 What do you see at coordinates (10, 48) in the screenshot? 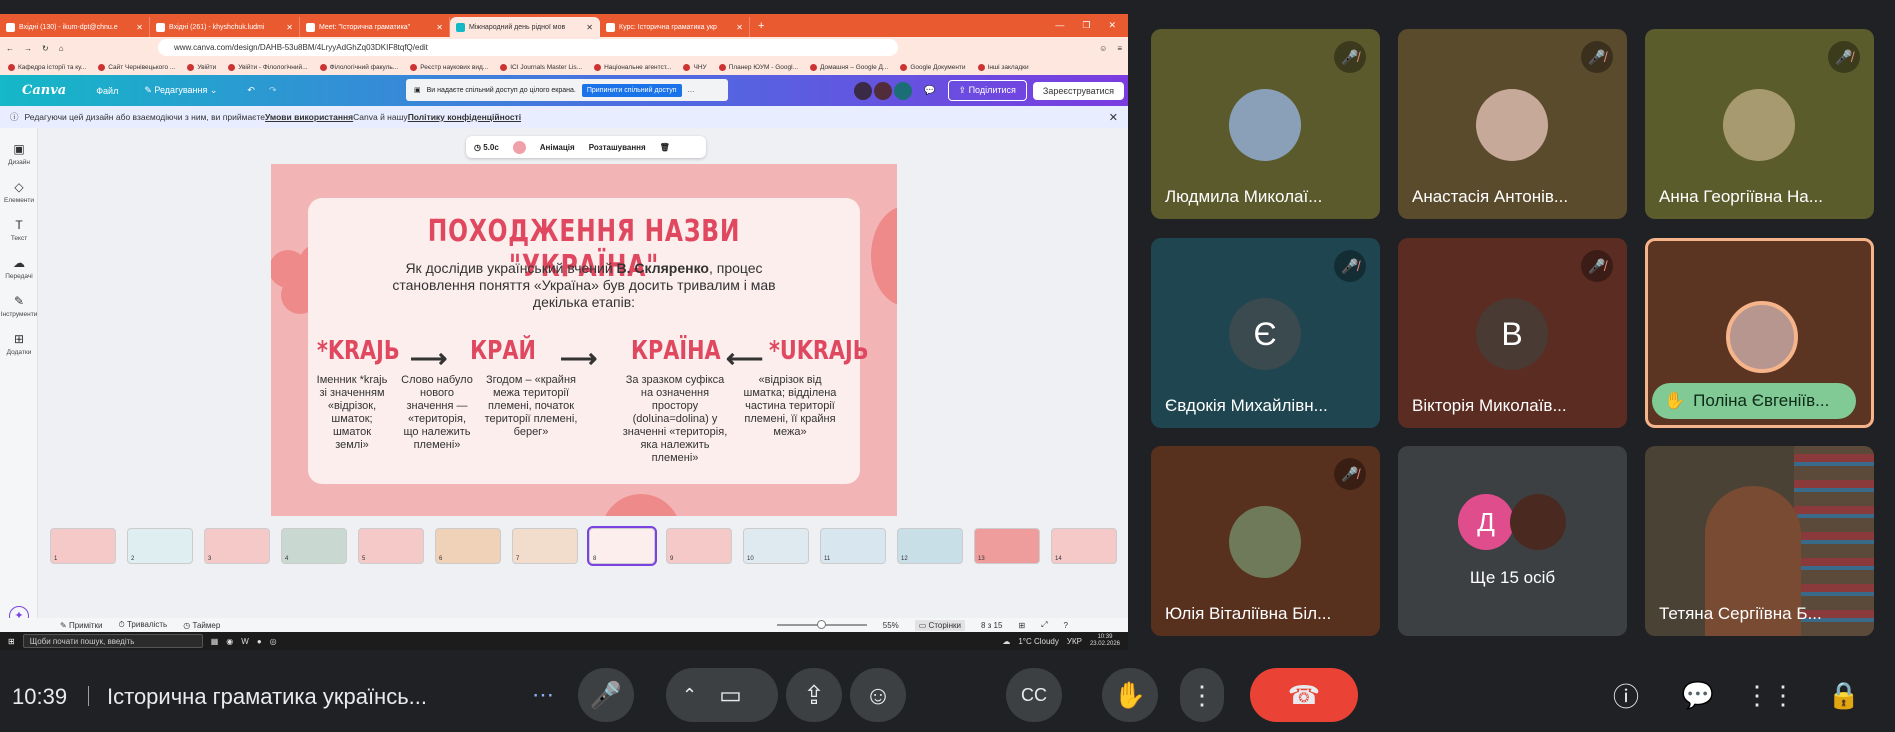
I see `back-icon: ←` at bounding box center [10, 48].